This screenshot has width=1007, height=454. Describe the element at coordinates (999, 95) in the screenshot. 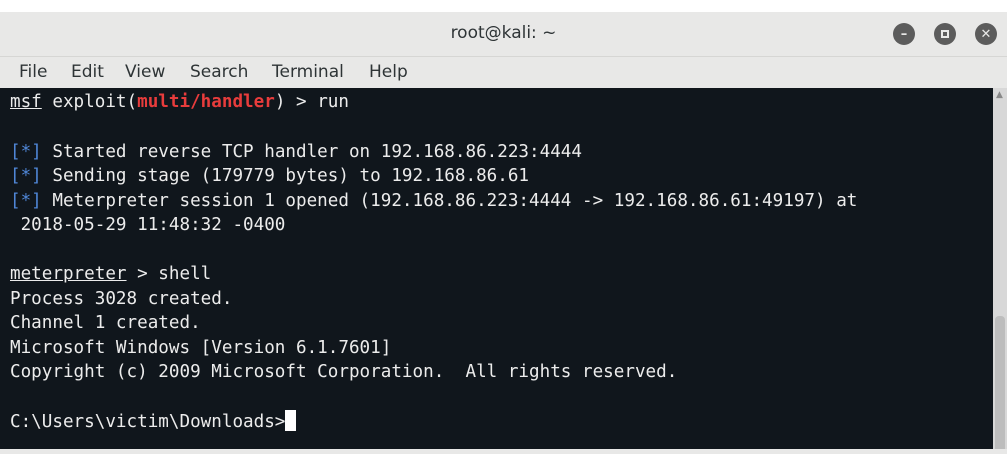

I see `scroll-up-arrow-icon: ▲` at that location.